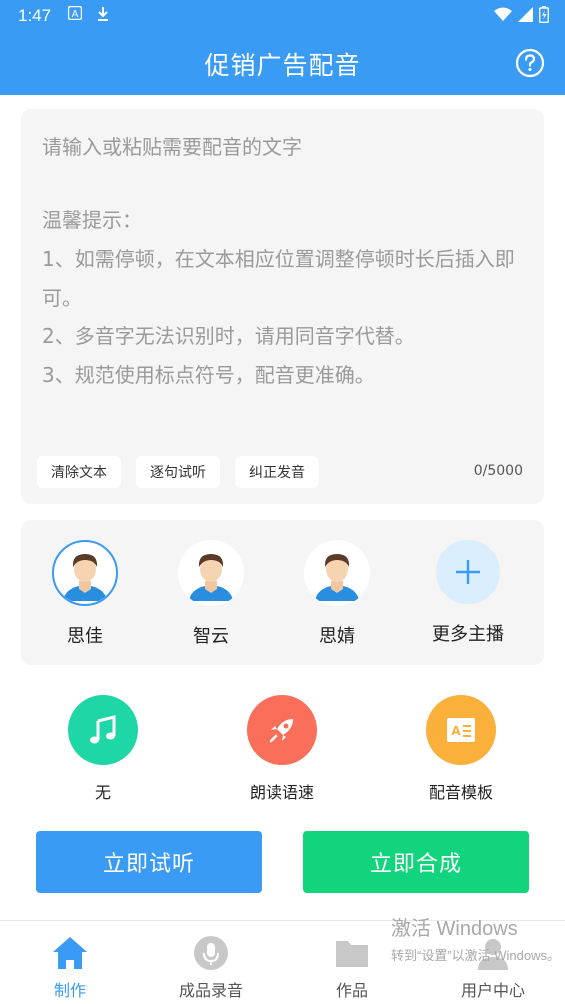  What do you see at coordinates (281, 792) in the screenshot?
I see `option-label: 朗读语速` at bounding box center [281, 792].